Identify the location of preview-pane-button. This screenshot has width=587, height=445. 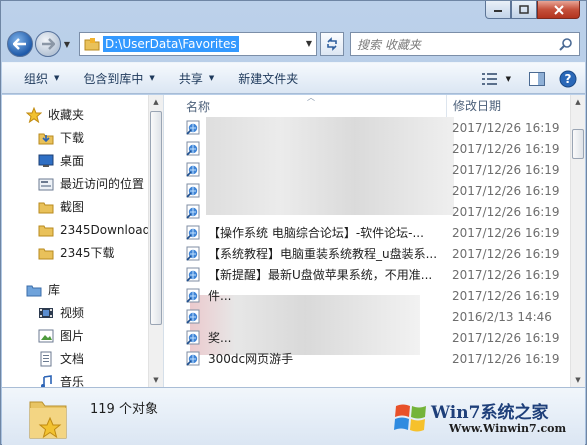
(537, 79).